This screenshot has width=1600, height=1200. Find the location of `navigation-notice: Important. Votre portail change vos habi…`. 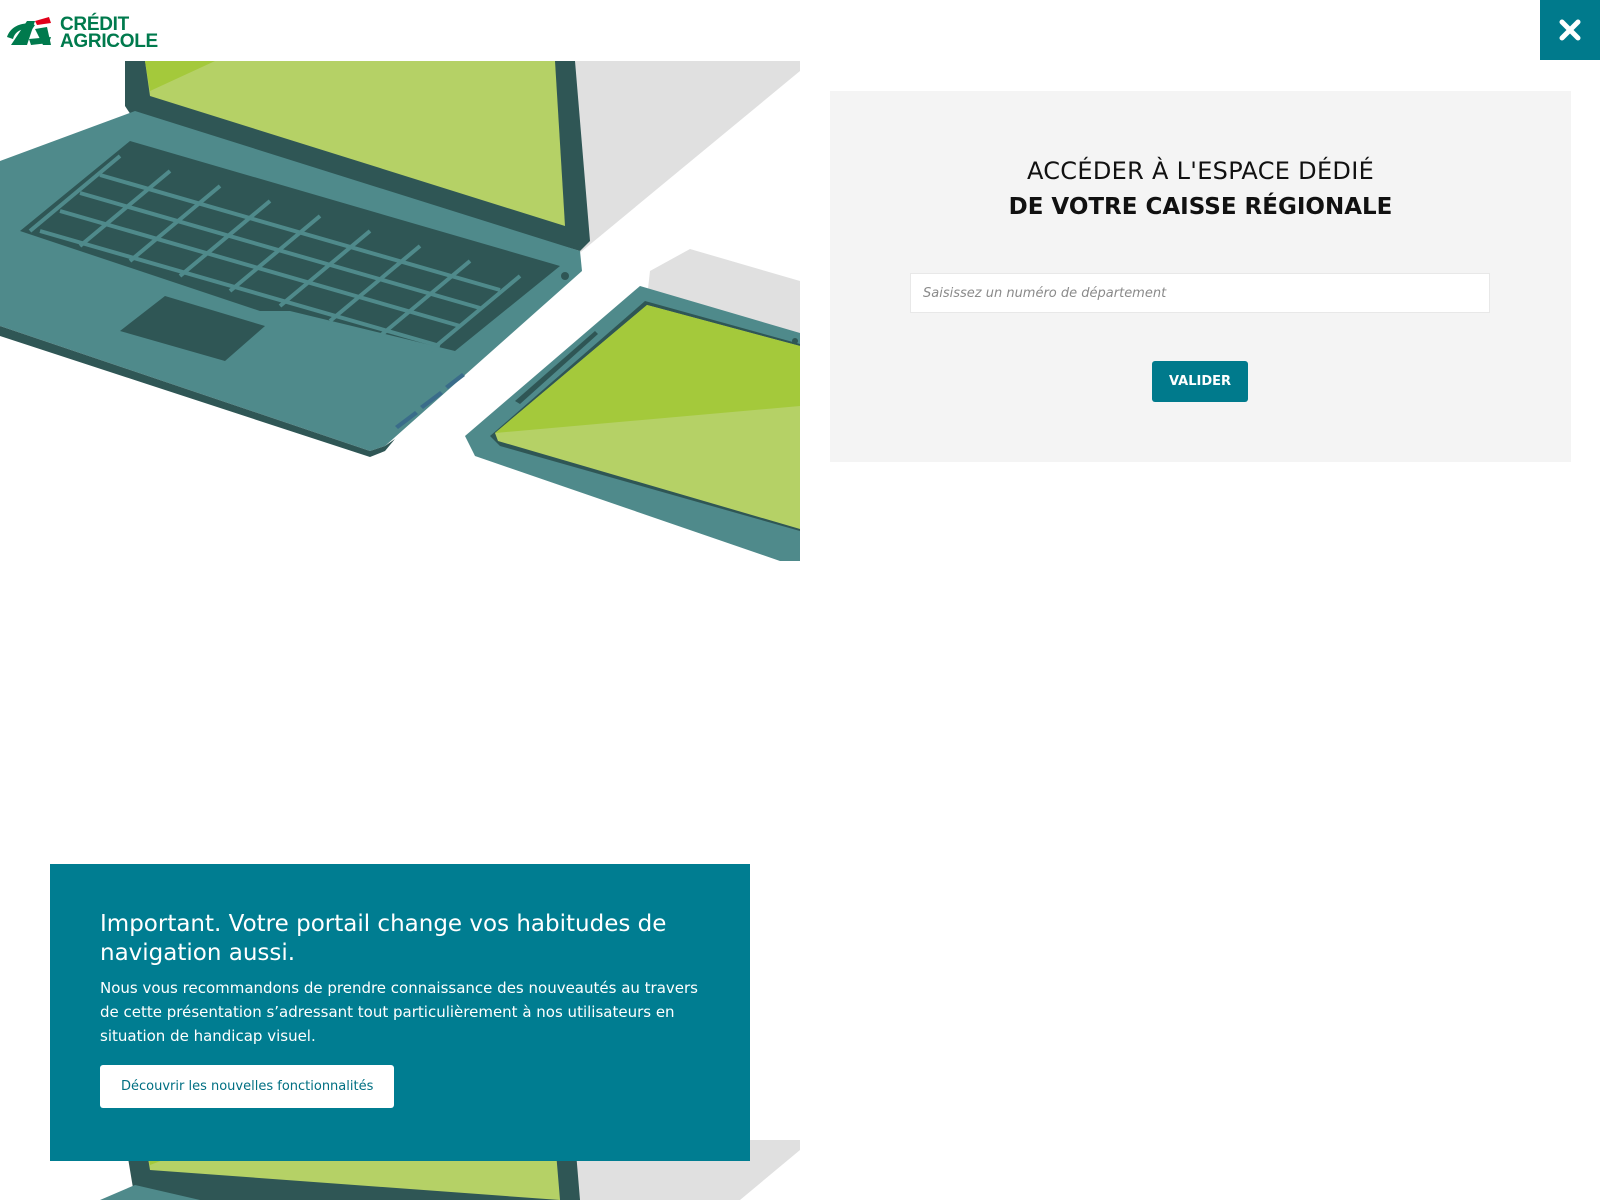

navigation-notice: Important. Votre portail change vos habi… is located at coordinates (400, 1012).